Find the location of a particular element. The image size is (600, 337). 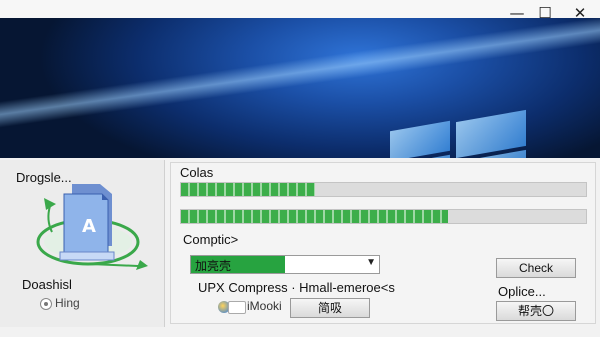

compress-label: Comptic> is located at coordinates (211, 239).